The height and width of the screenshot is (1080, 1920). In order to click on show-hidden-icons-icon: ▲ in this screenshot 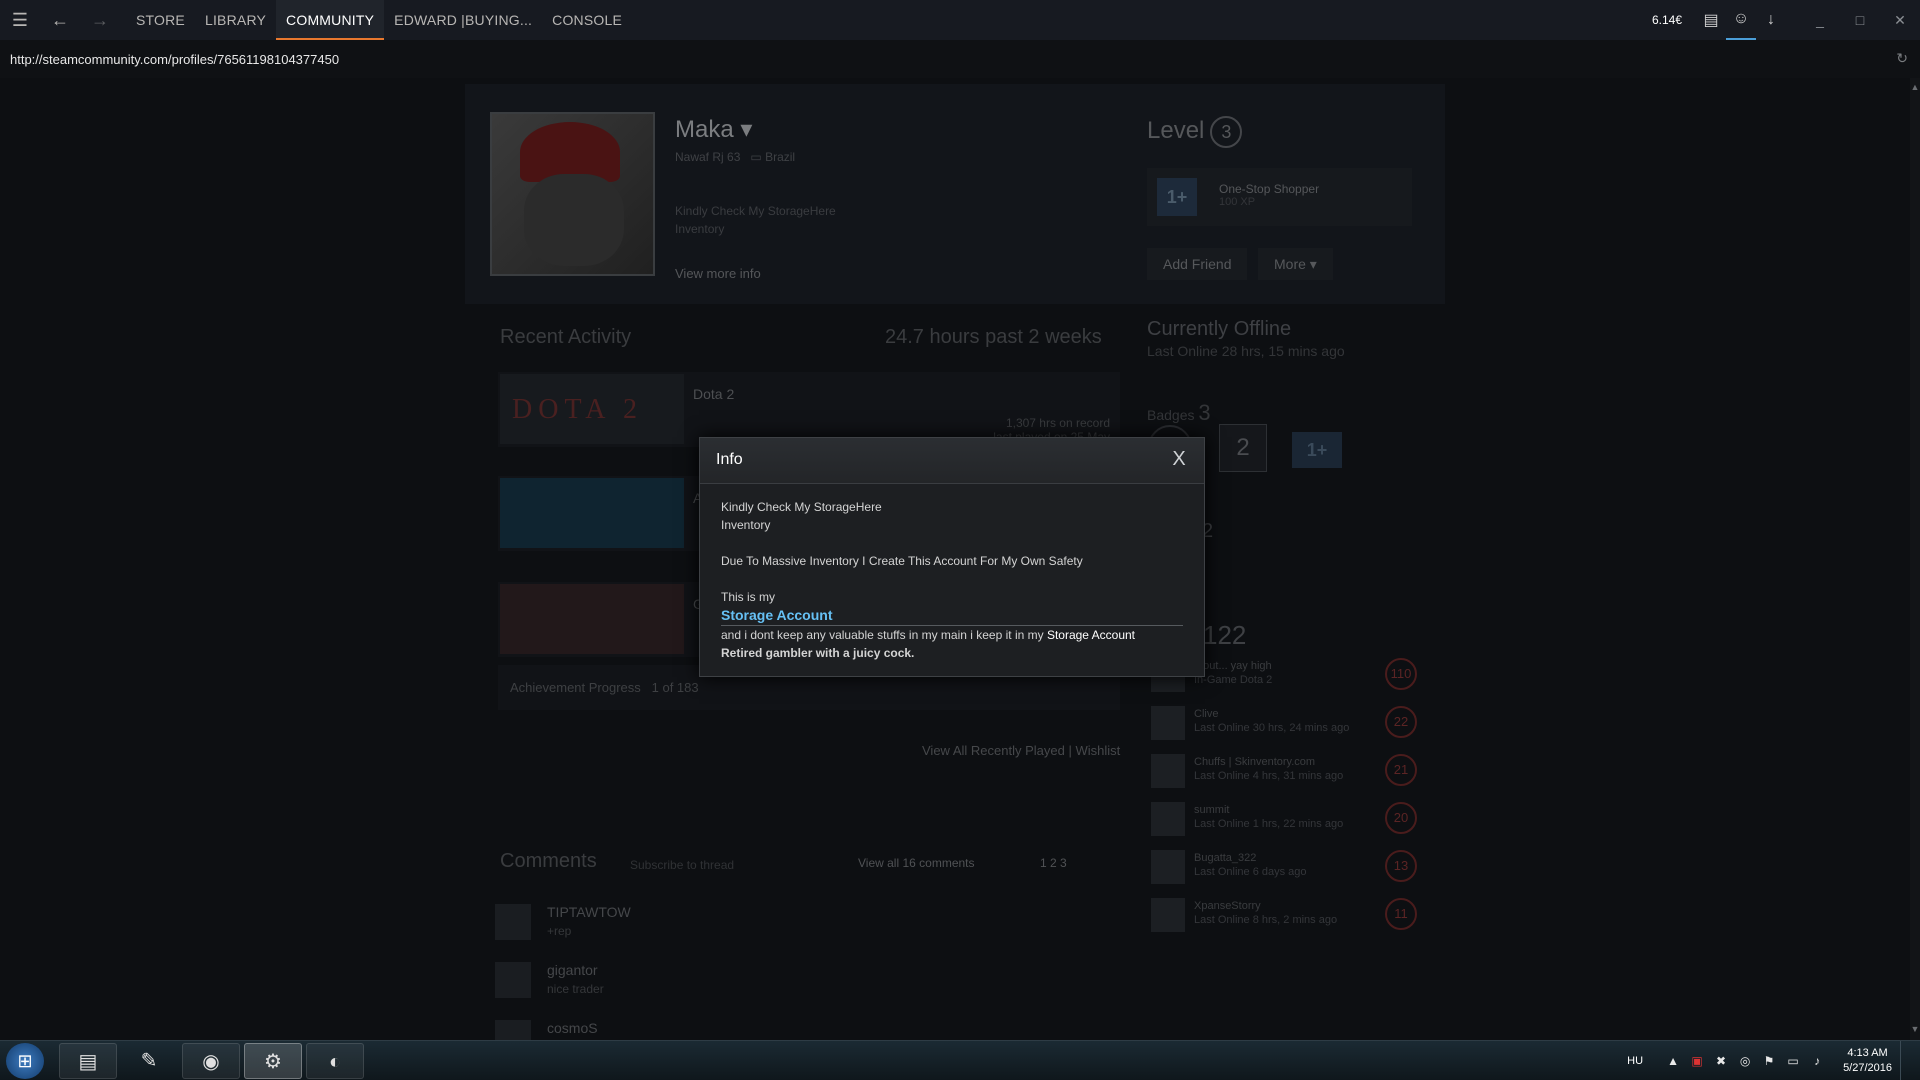, I will do `click(1673, 1061)`.